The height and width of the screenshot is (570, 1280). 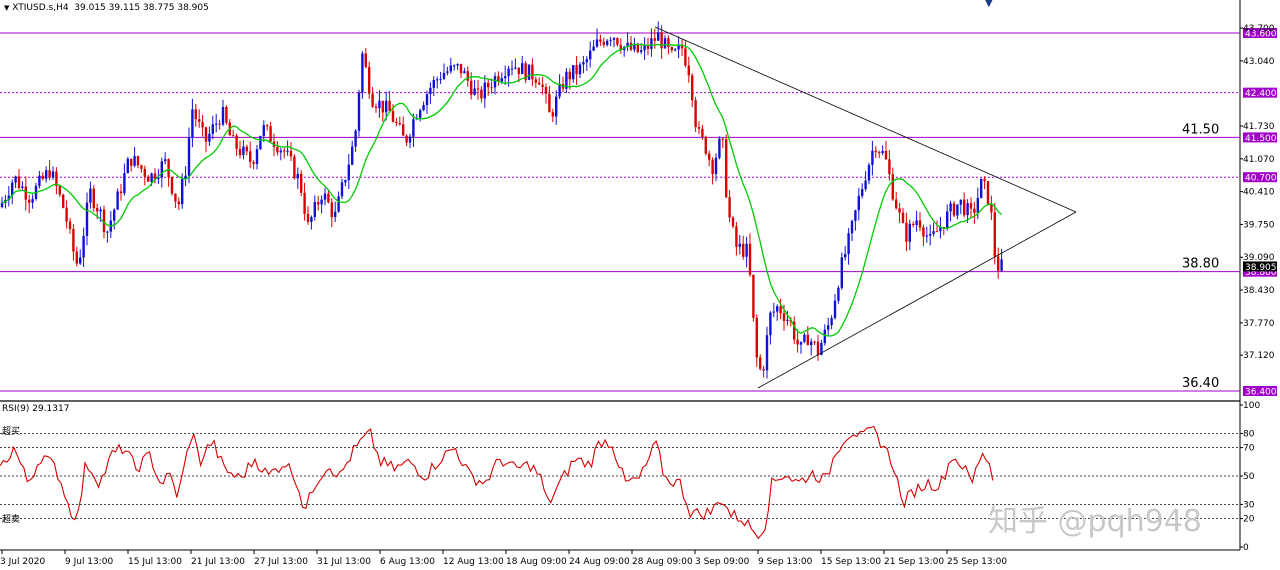 What do you see at coordinates (407, 562) in the screenshot?
I see `time-tick-6: 6 Aug 13:00` at bounding box center [407, 562].